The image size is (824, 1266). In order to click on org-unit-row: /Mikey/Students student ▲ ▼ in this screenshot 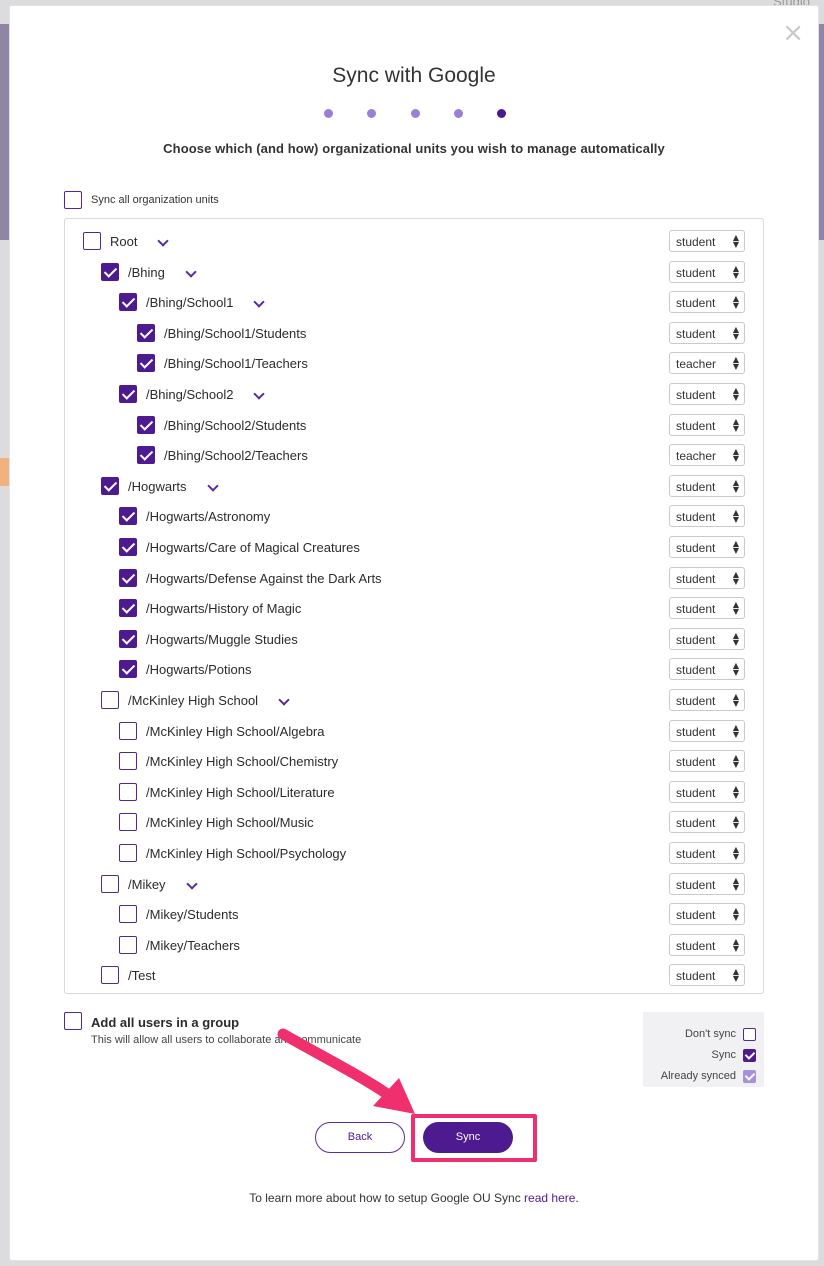, I will do `click(415, 915)`.